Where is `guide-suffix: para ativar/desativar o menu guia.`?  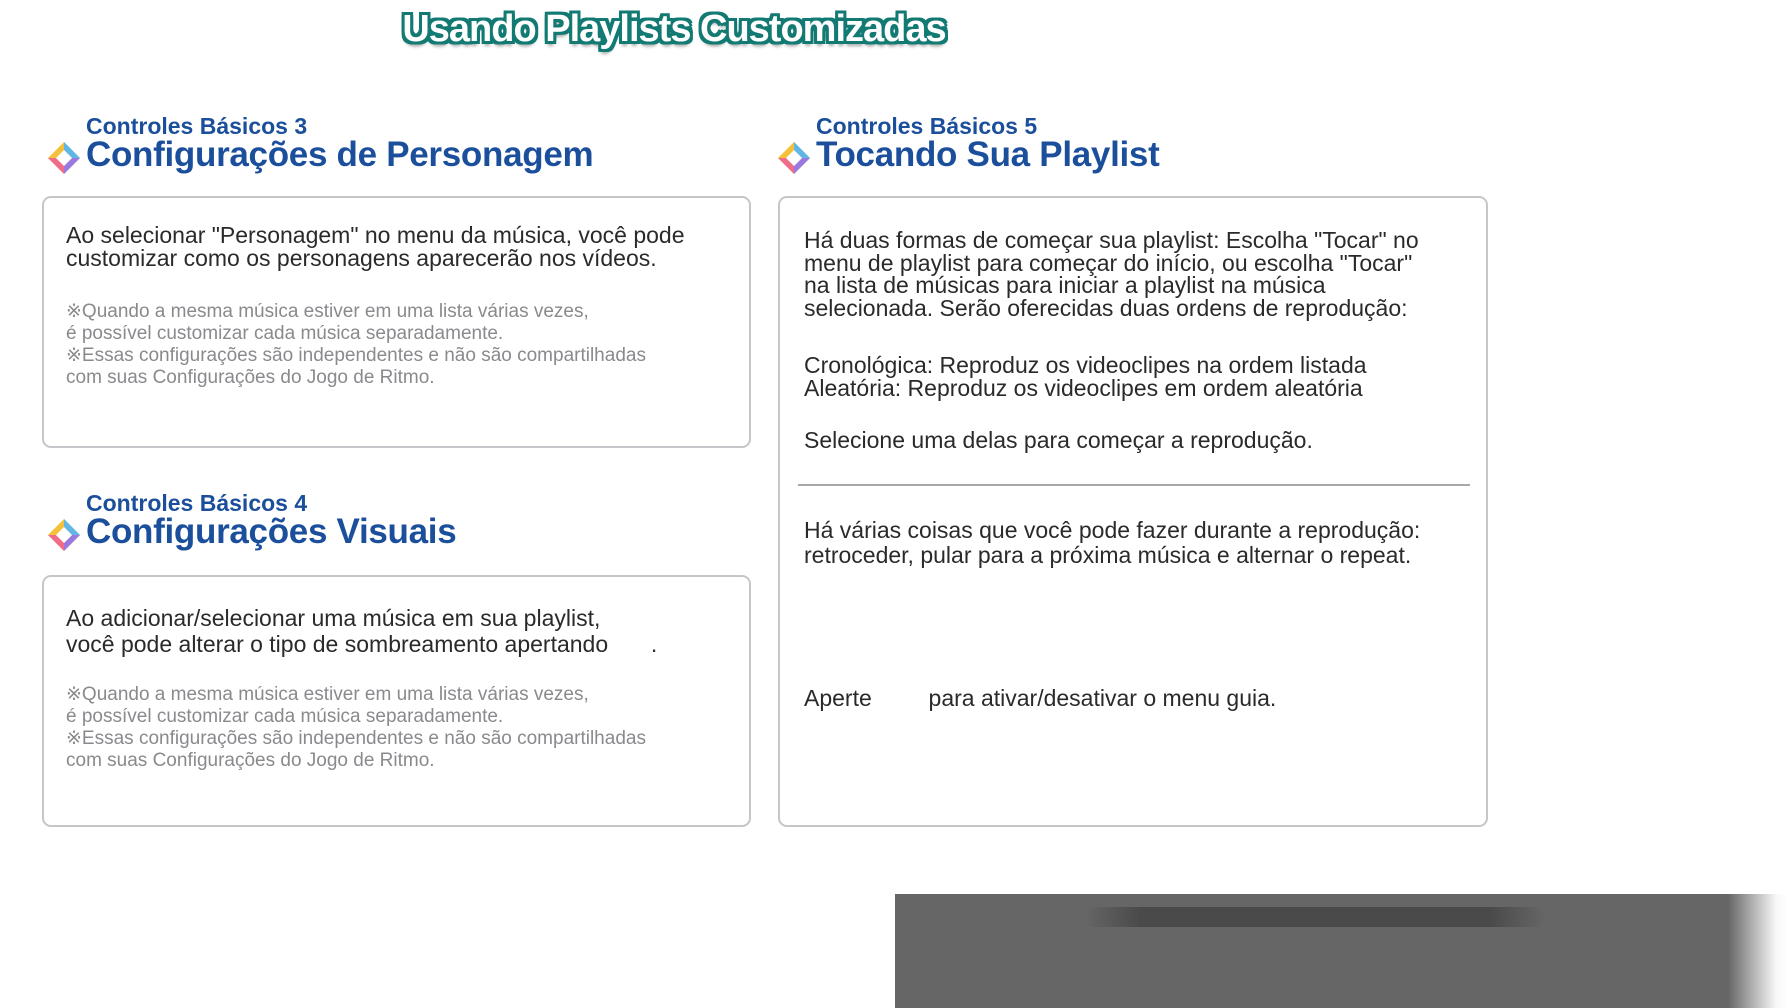 guide-suffix: para ativar/desativar o menu guia. is located at coordinates (1102, 698).